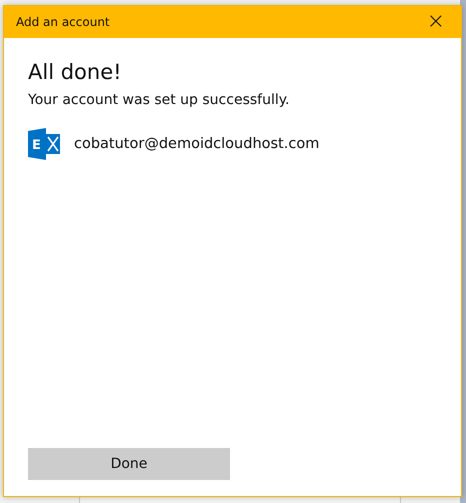 The width and height of the screenshot is (466, 503). Describe the element at coordinates (129, 464) in the screenshot. I see `done-button: Done` at that location.